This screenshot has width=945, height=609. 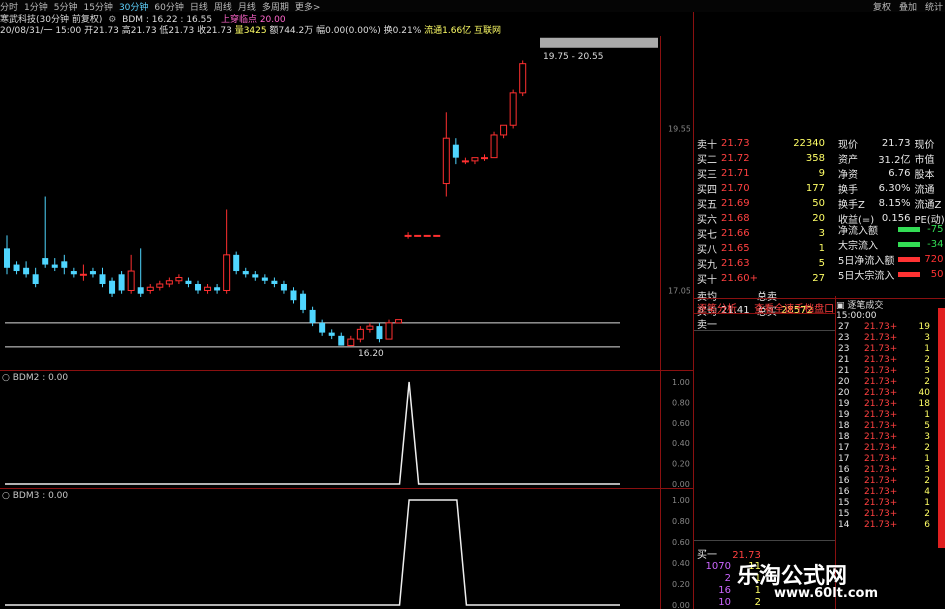 What do you see at coordinates (815, 188) in the screenshot?
I see `level-volume: 177` at bounding box center [815, 188].